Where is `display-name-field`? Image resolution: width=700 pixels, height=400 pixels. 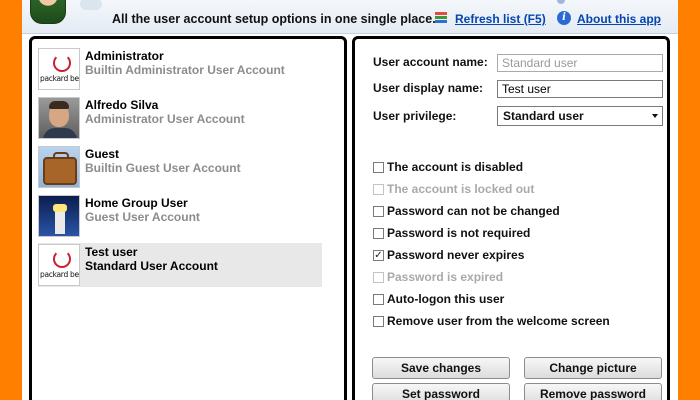
display-name-field is located at coordinates (580, 89).